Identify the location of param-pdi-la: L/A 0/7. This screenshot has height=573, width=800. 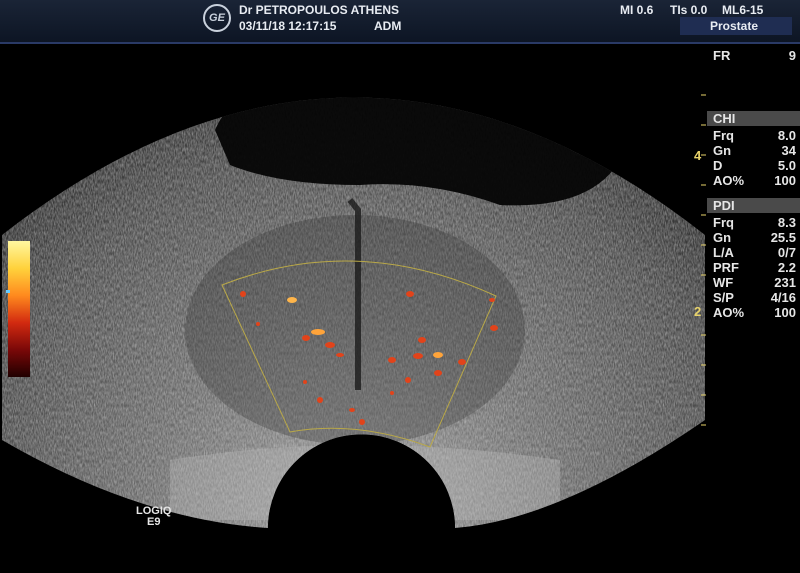
(754, 252).